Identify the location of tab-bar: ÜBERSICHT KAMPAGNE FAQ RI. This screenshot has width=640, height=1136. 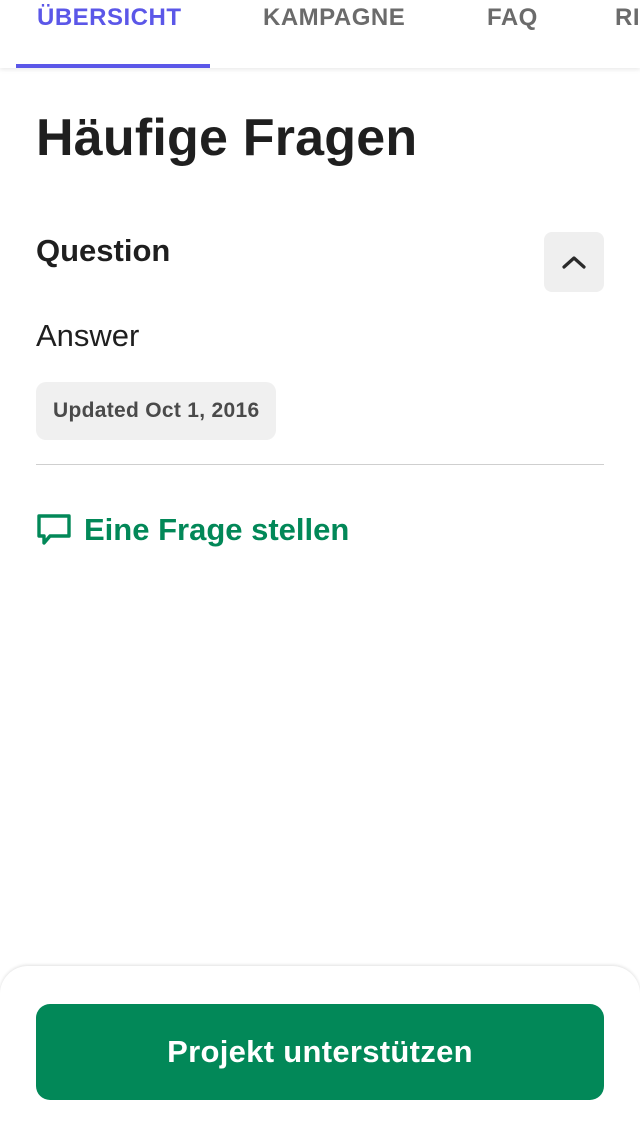
(320, 34).